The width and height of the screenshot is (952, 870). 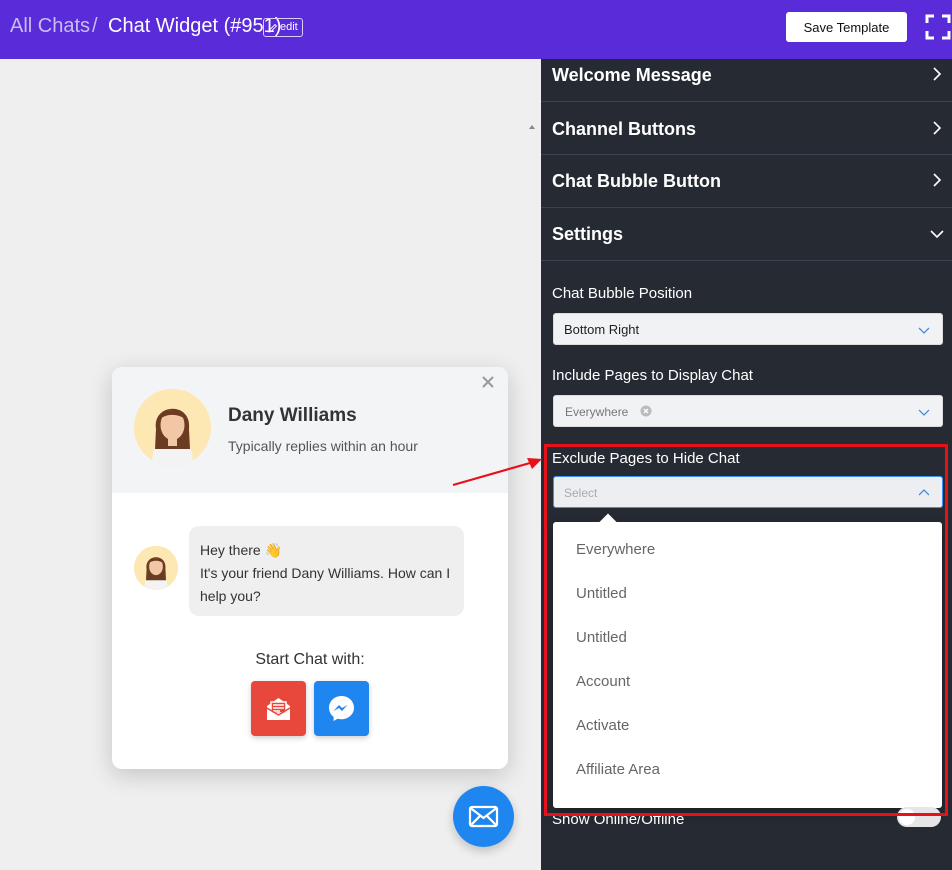 I want to click on section-title: Welcome Message, so click(x=632, y=75).